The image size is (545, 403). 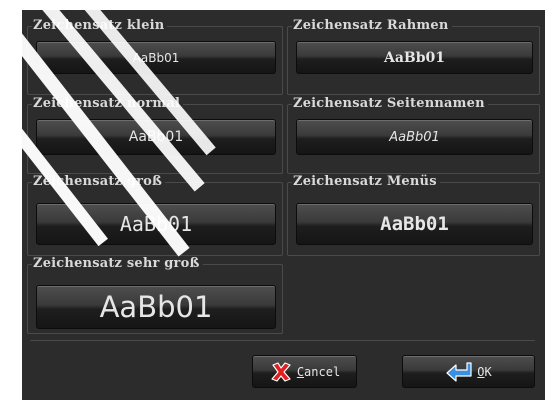 I want to click on font-xlarge-group: Zeichensatz sehr groß AaBb01, so click(x=155, y=295).